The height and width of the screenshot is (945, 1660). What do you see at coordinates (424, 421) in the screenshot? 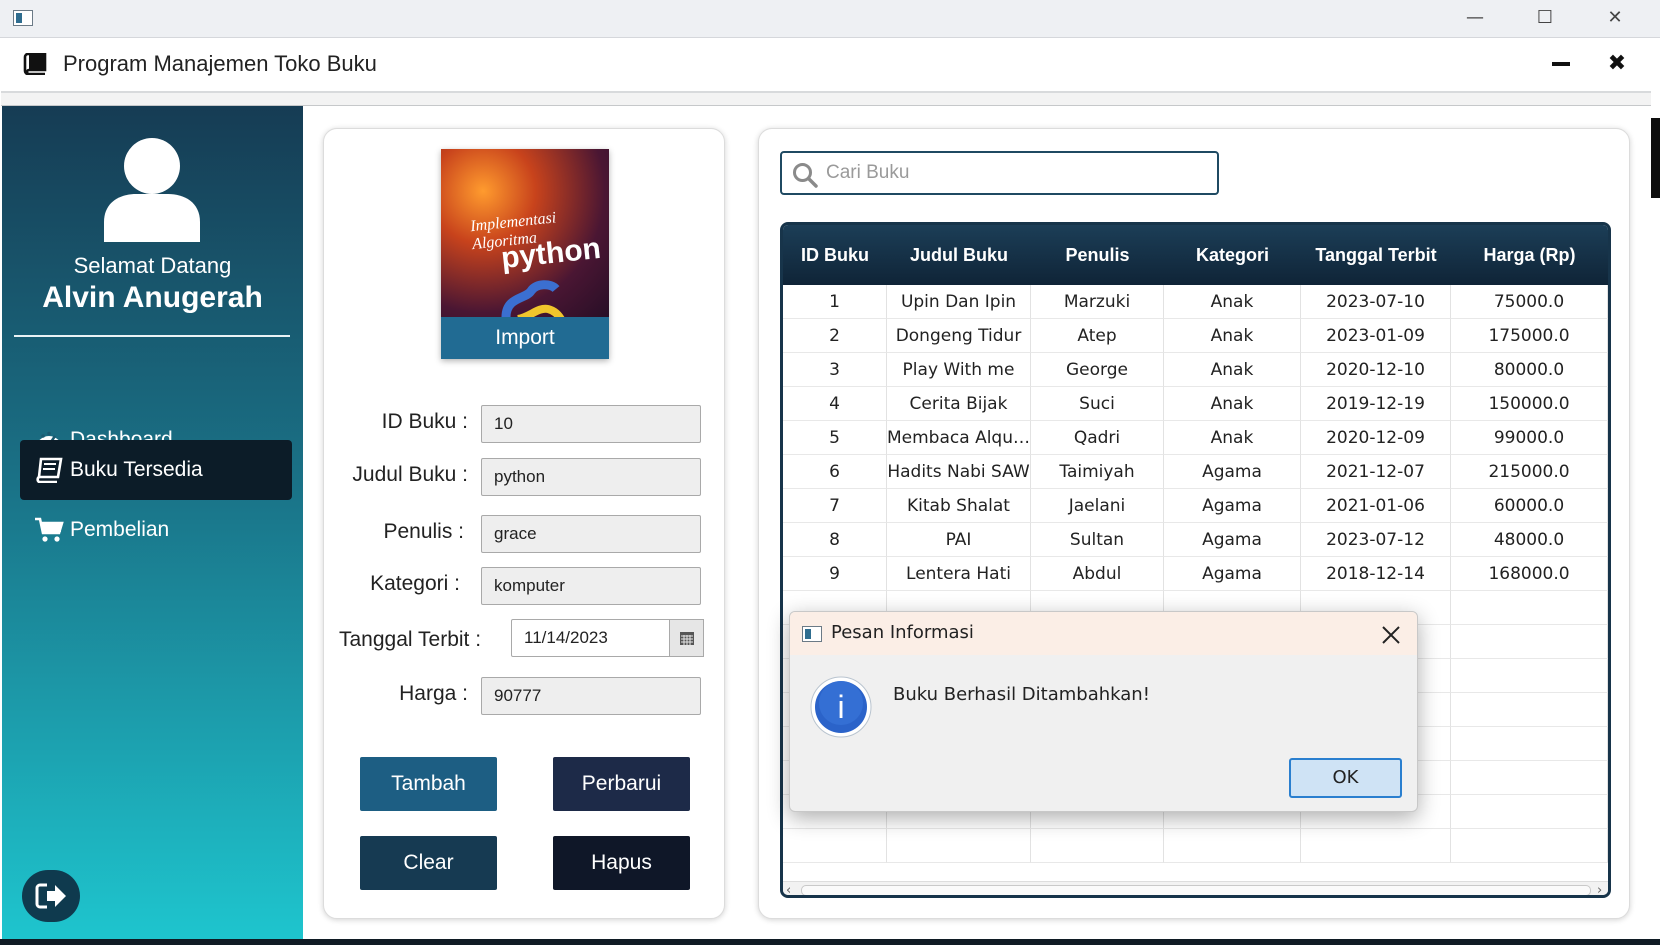
I see `id-label: ID Buku :` at bounding box center [424, 421].